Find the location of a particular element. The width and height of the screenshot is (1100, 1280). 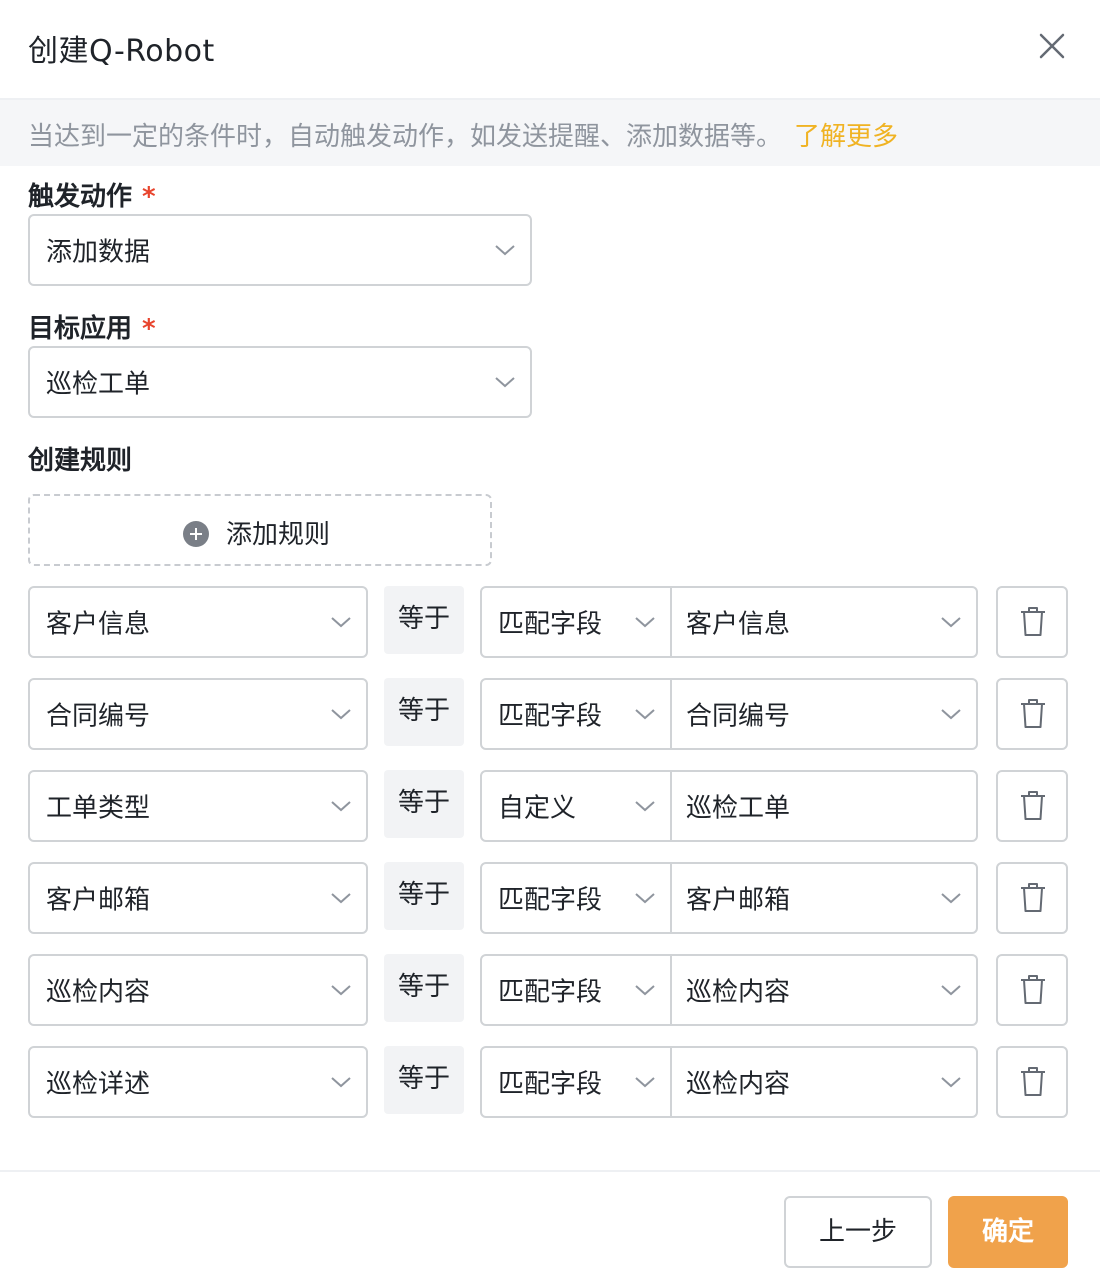

rule-field-value: 合同编号 is located at coordinates (98, 716).